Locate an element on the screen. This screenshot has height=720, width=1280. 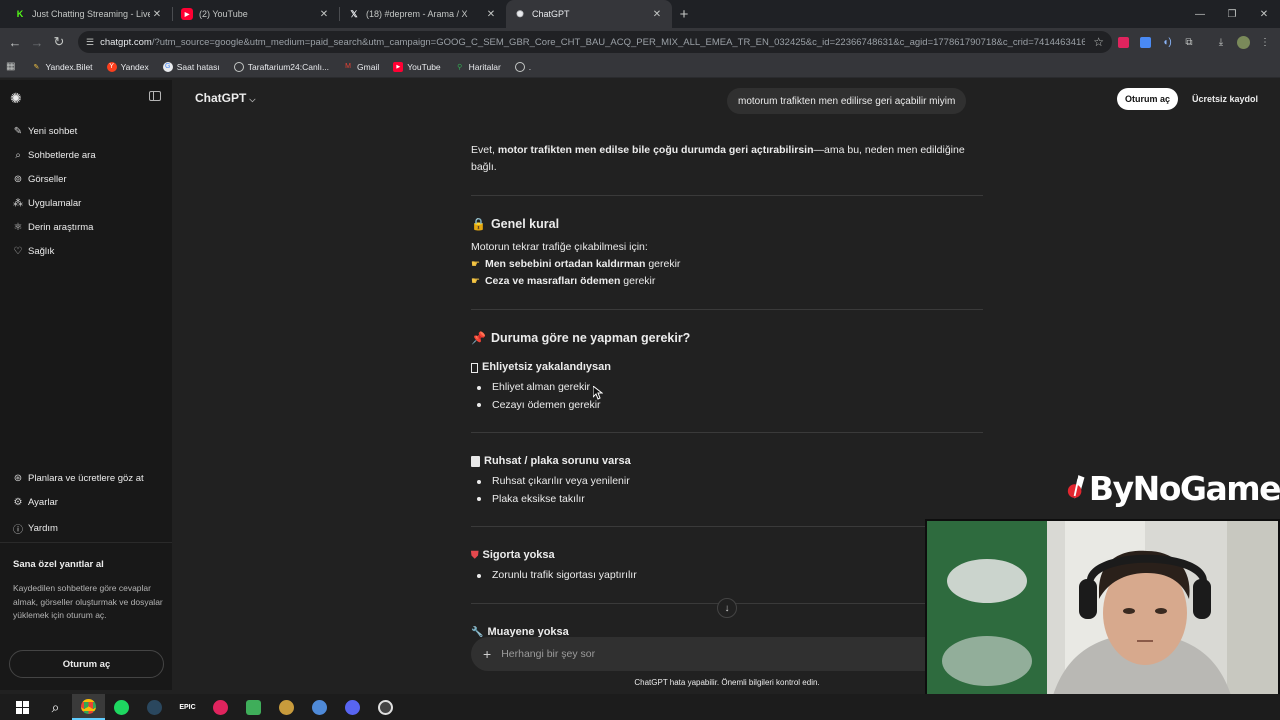
section-heading-what-to-do: 📌 Duruma göre ne yapman gerekir? is located at coordinates (727, 338).